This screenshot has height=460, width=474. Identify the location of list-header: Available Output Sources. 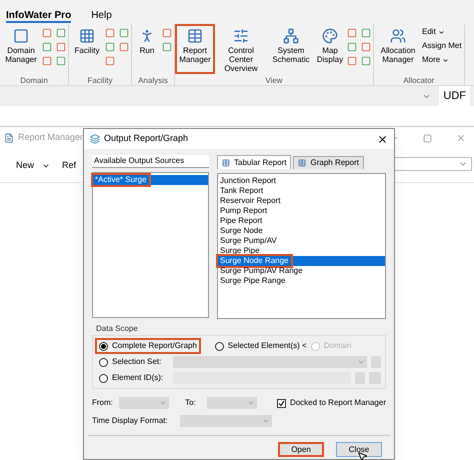
(150, 161).